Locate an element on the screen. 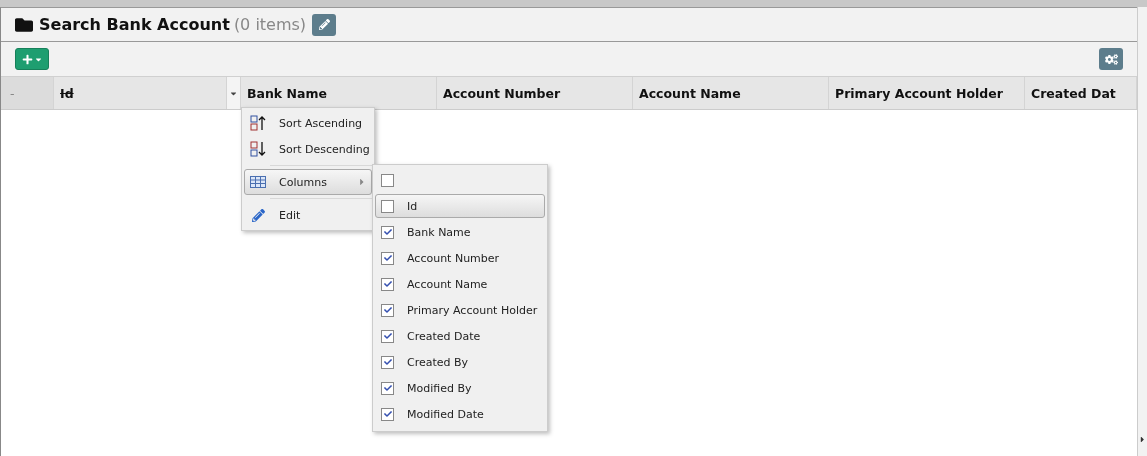  menu-item: Edit is located at coordinates (308, 215).